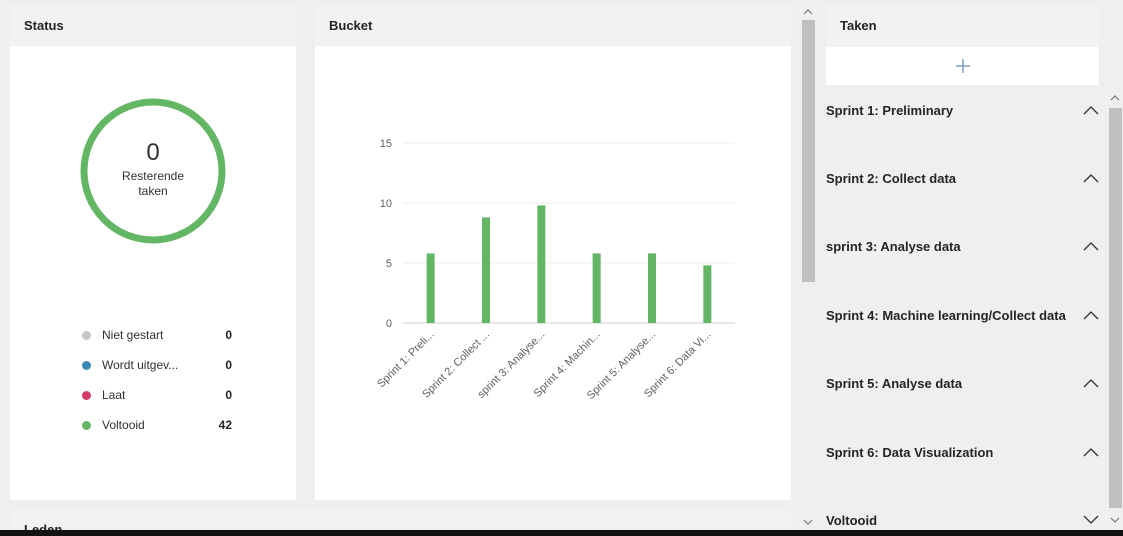 The width and height of the screenshot is (1123, 536). What do you see at coordinates (153, 152) in the screenshot?
I see `remaining-tasks-count: 0` at bounding box center [153, 152].